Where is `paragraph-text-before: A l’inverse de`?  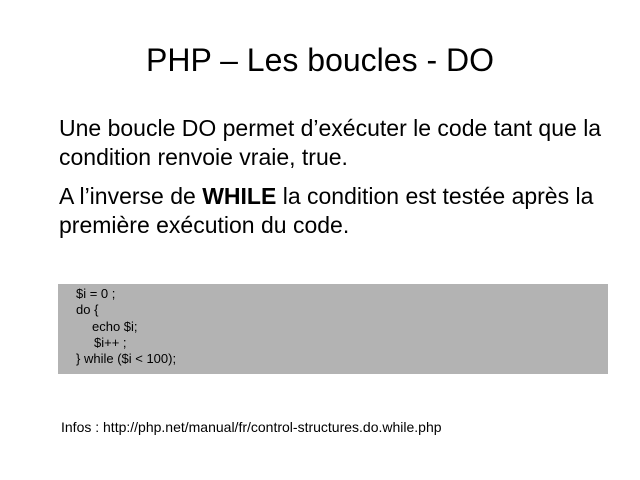 paragraph-text-before: A l’inverse de is located at coordinates (131, 196).